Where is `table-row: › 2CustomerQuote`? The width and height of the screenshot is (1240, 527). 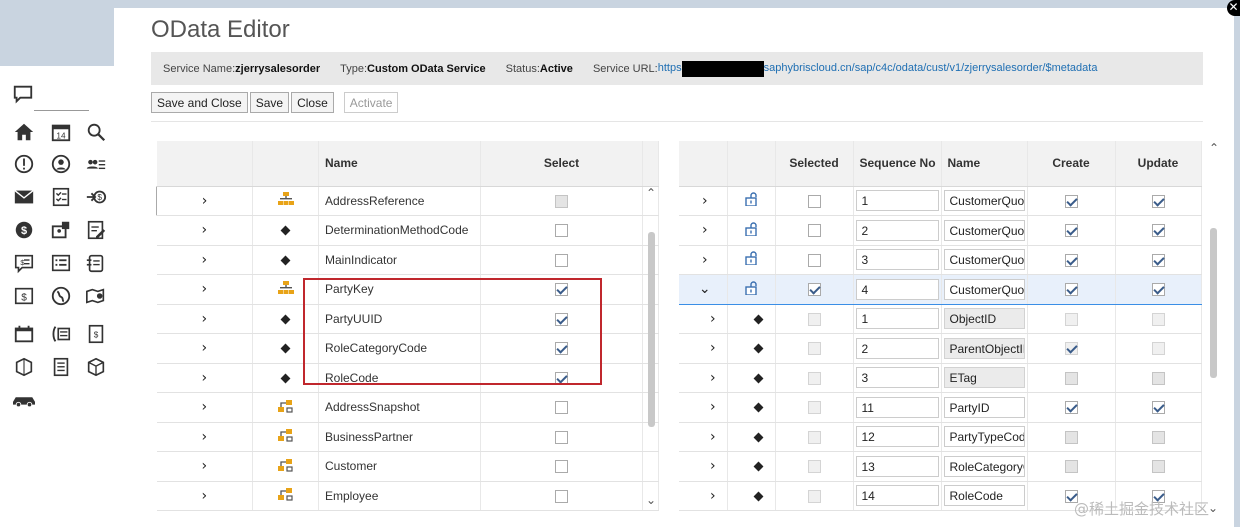
table-row: › 2CustomerQuote is located at coordinates (940, 230).